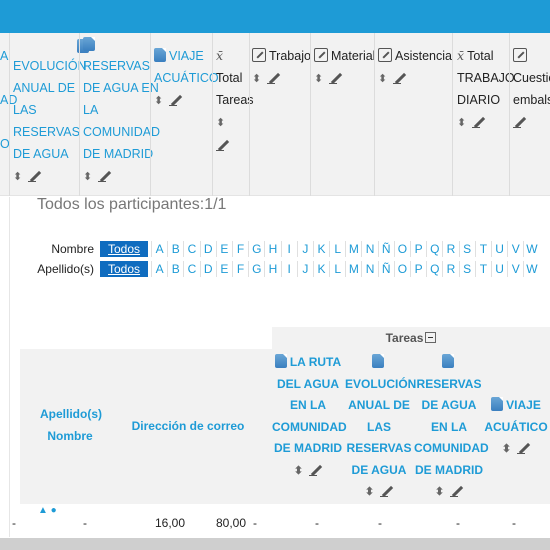  What do you see at coordinates (188, 427) in the screenshot?
I see `sort-email-link: Dirección de correo` at bounding box center [188, 427].